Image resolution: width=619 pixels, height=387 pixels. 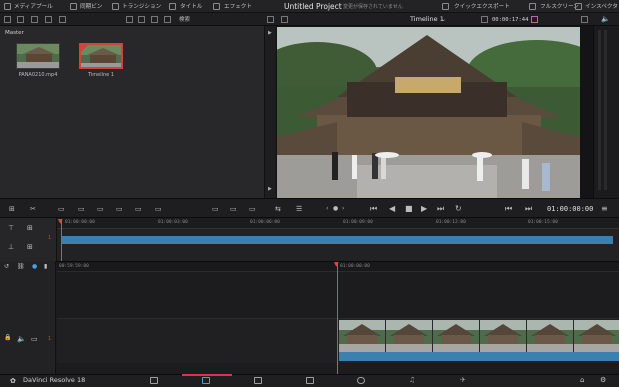 I want to click on upper-timeline-clip, so click(x=337, y=240).